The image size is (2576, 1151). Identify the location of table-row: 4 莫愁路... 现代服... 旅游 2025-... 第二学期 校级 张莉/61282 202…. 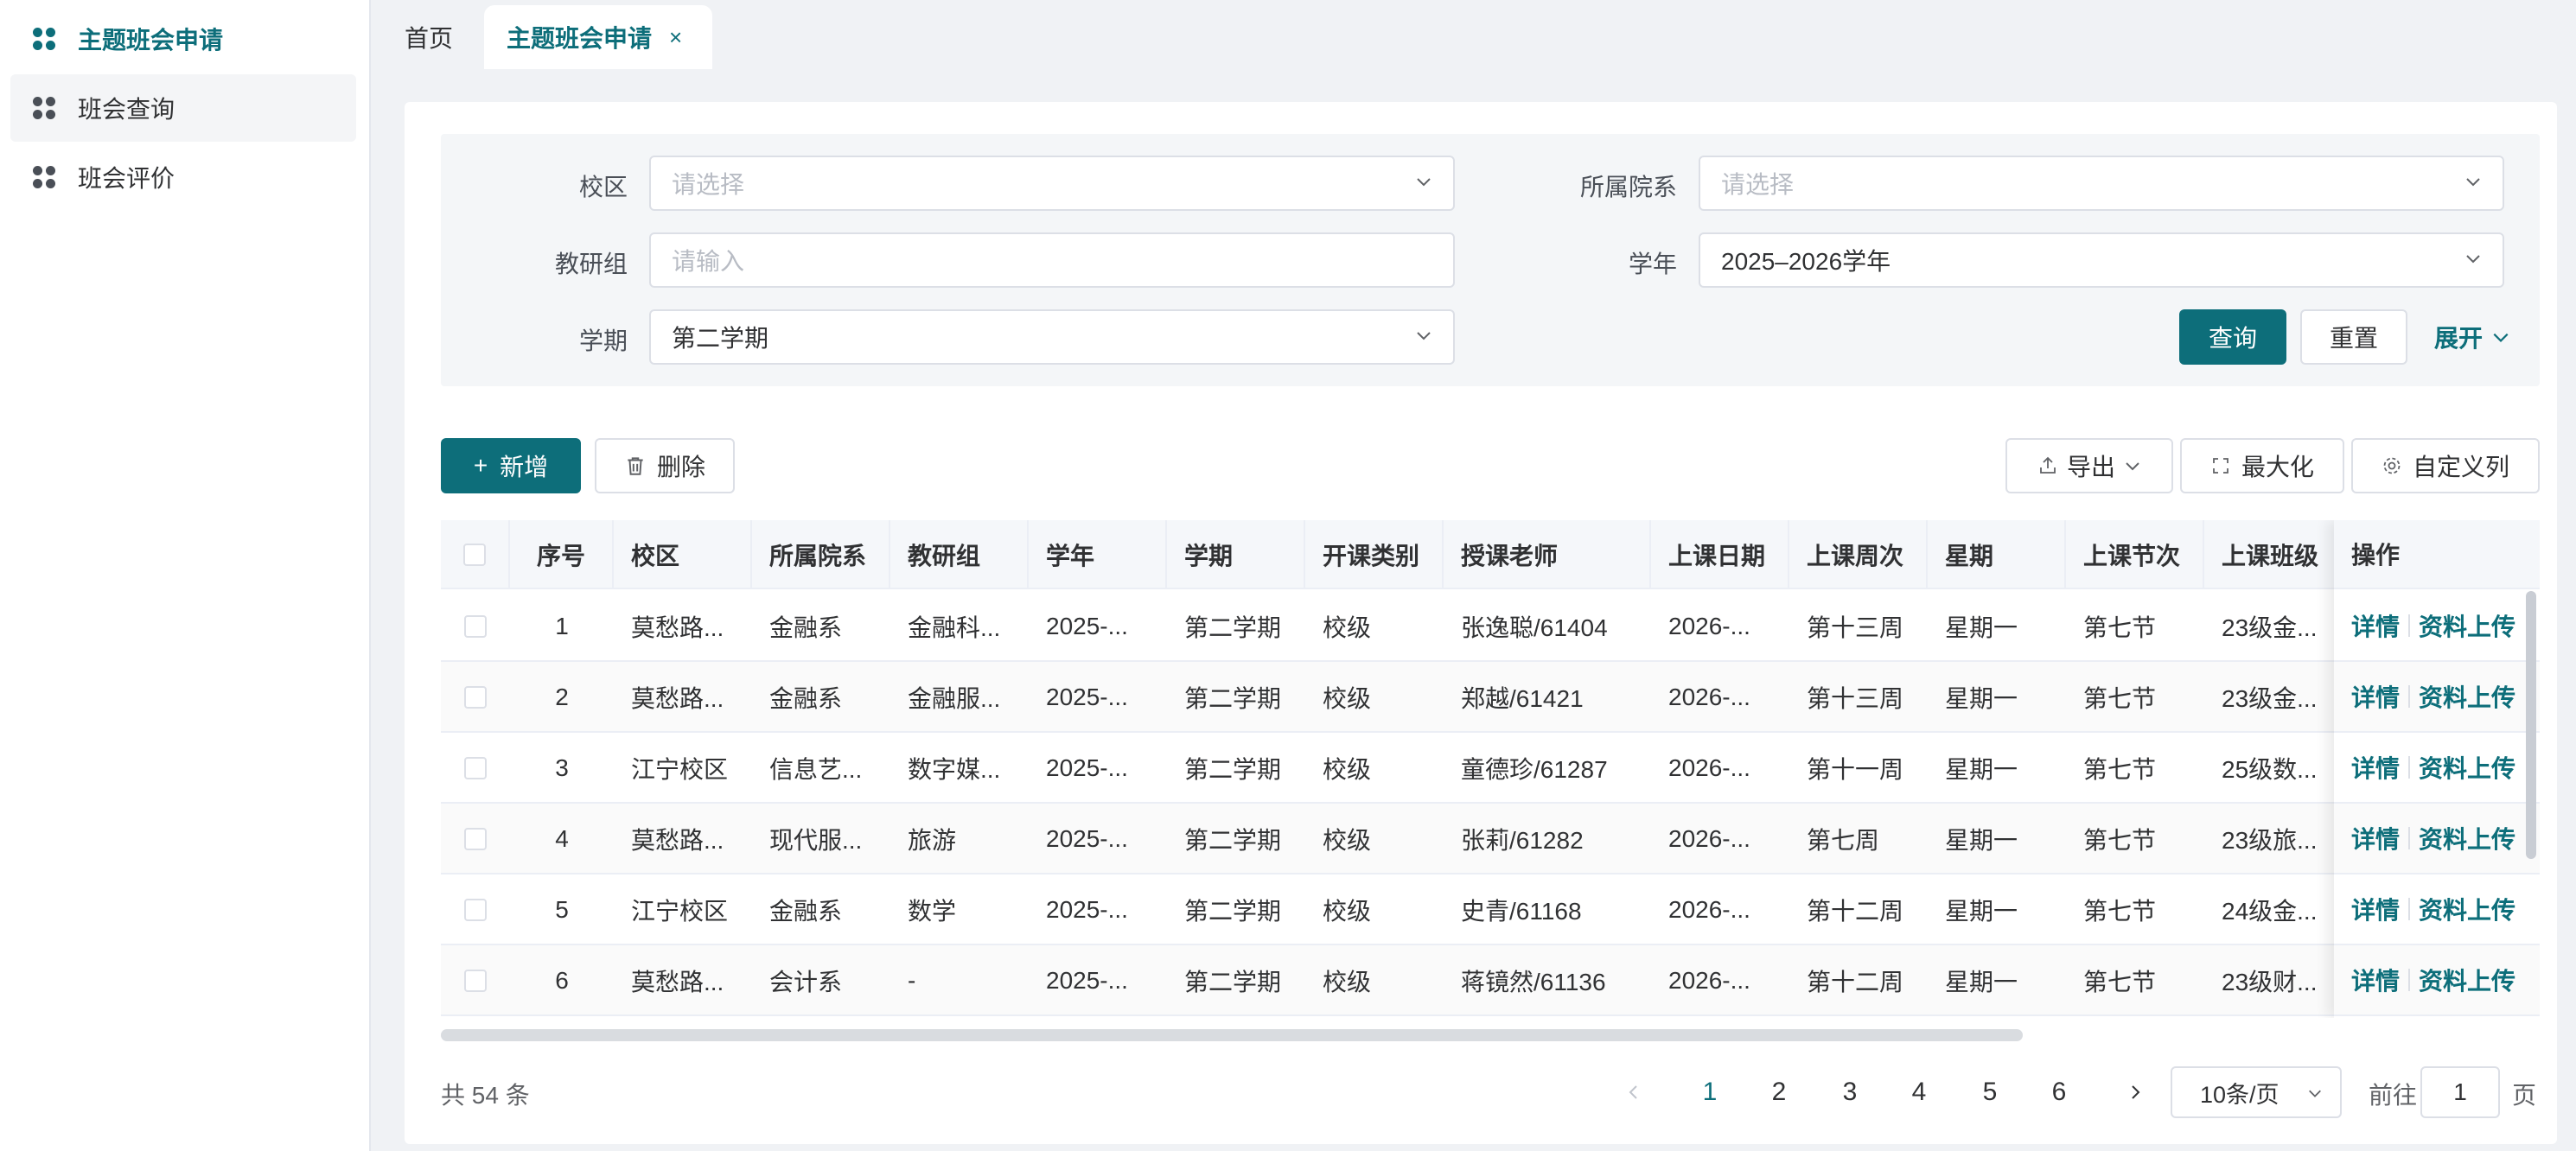
(1490, 839).